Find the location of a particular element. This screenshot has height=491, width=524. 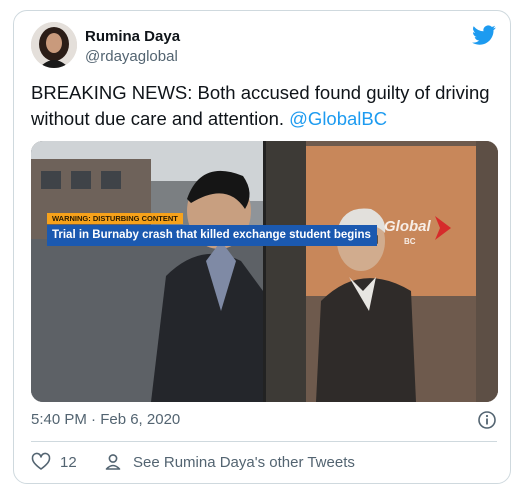

author-handle: @rdayaglobal is located at coordinates (131, 56).